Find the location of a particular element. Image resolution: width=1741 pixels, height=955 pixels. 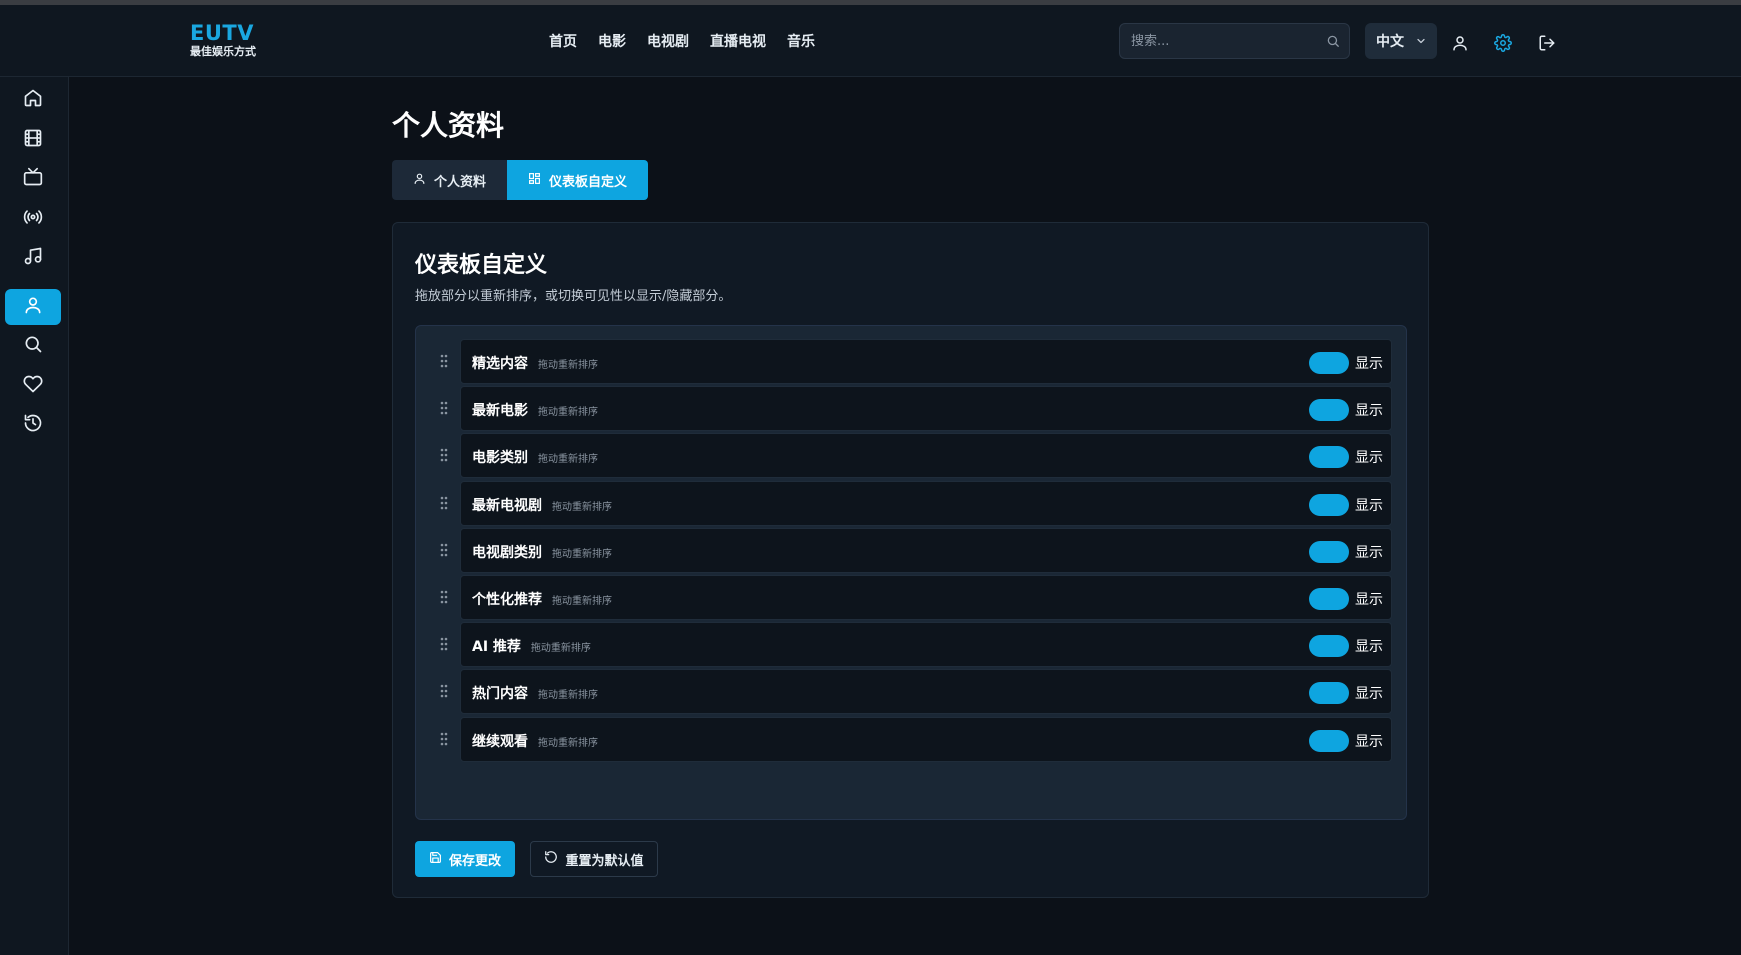

list-item: 最新电视剧 拖动重新排序 显示 is located at coordinates (911, 503).